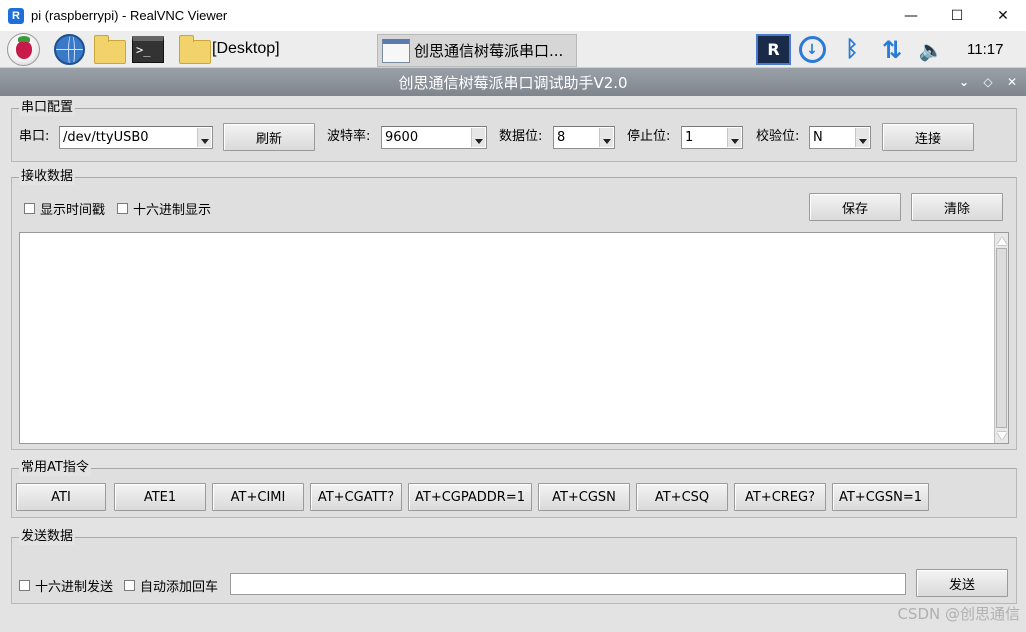  What do you see at coordinates (396, 50) in the screenshot?
I see `window-icon` at bounding box center [396, 50].